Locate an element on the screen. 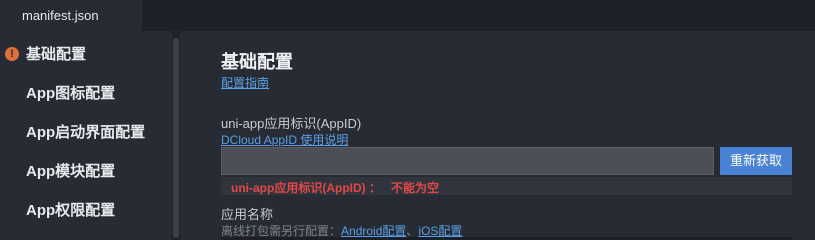  page-title: 基础配置 is located at coordinates (257, 62).